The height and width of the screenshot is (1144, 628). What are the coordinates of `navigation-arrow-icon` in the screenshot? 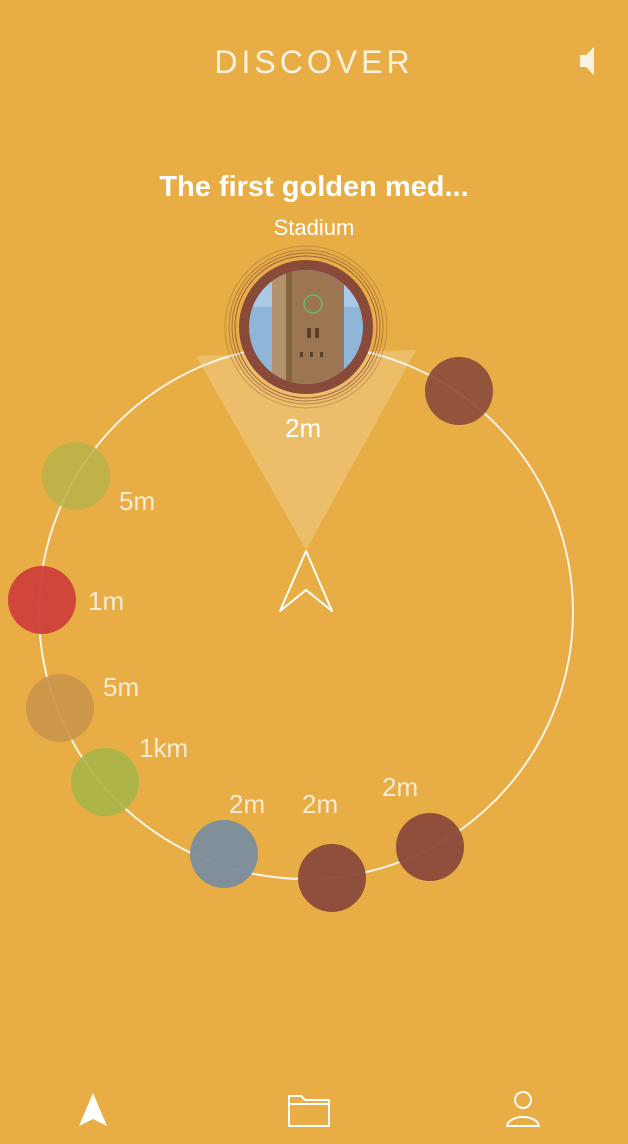 It's located at (93, 1110).